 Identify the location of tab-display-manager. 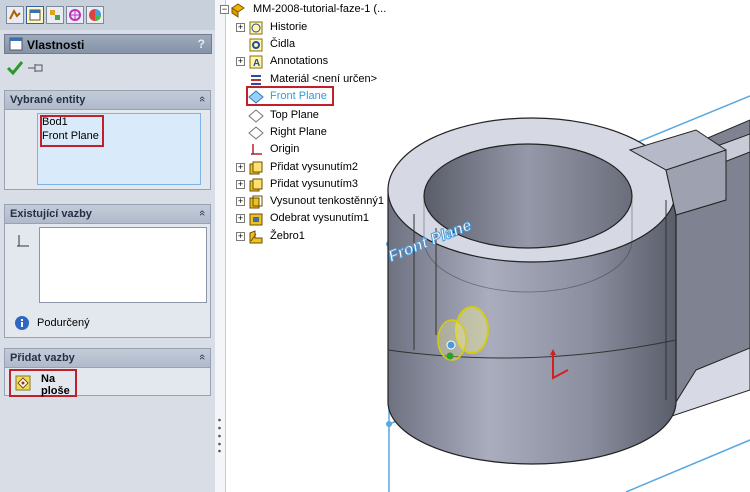
(95, 15).